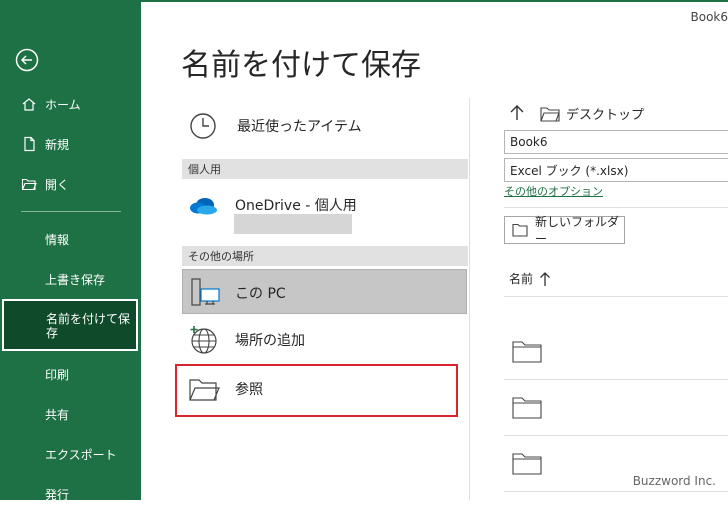 This screenshot has height=507, width=728. What do you see at coordinates (299, 126) in the screenshot?
I see `location-label: 最近使ったアイテム` at bounding box center [299, 126].